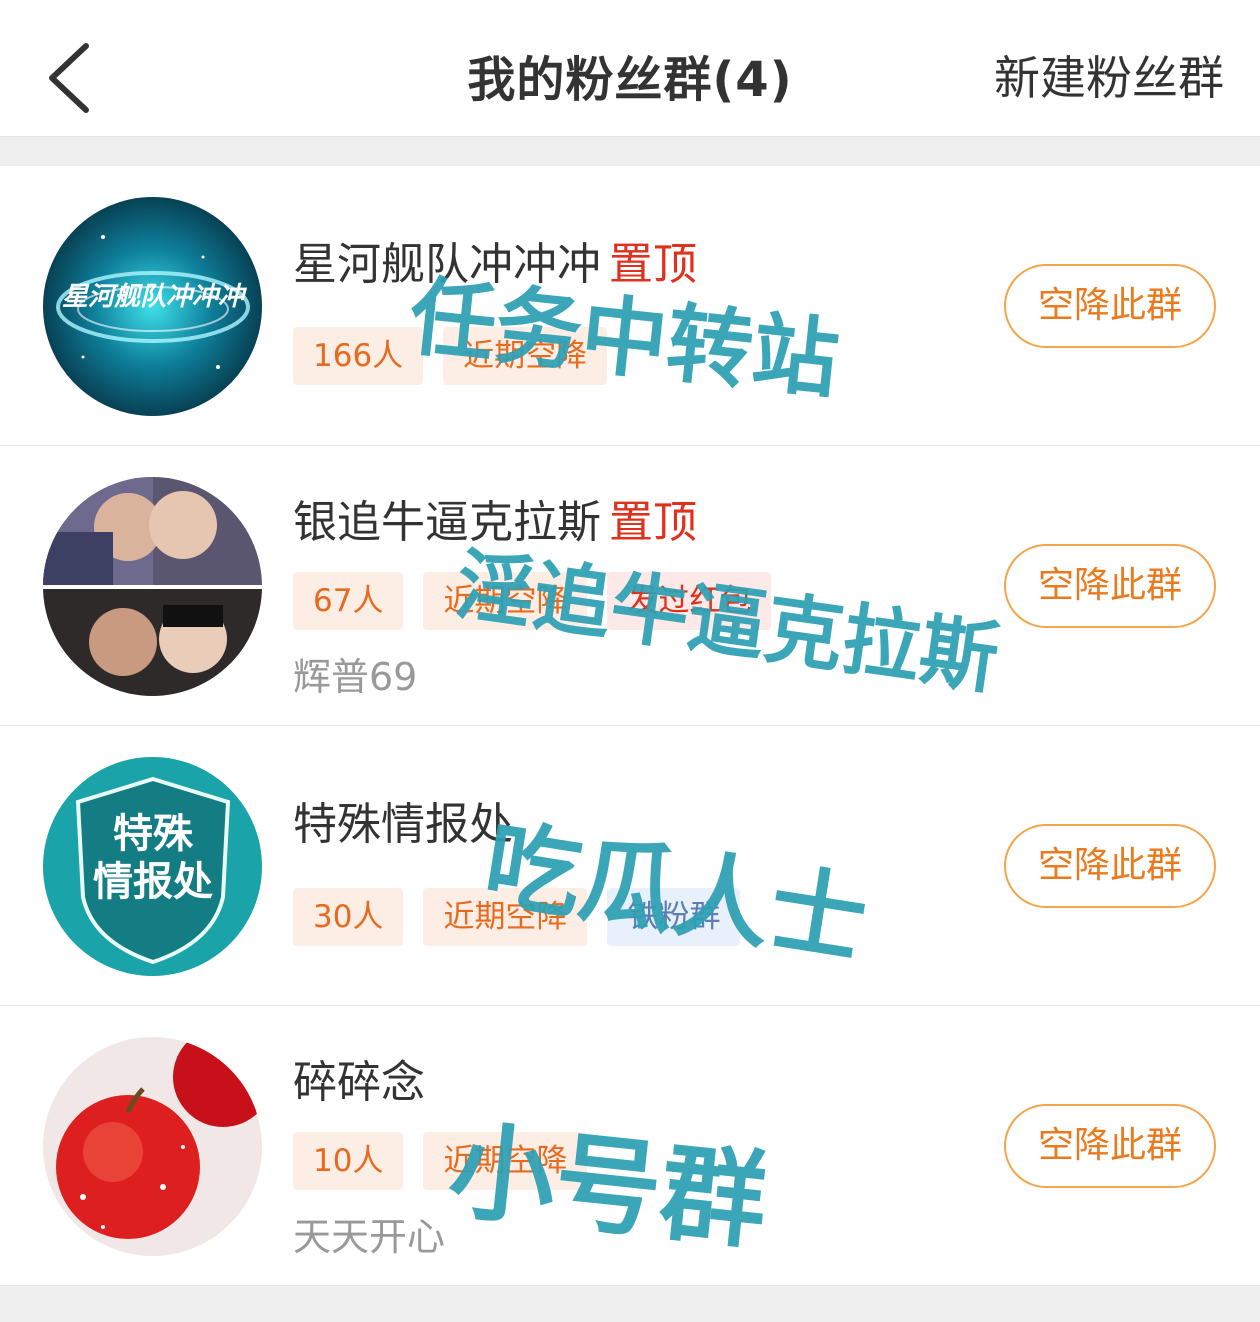 The width and height of the screenshot is (1260, 1322). Describe the element at coordinates (152, 586) in the screenshot. I see `group-avatar-photo` at that location.